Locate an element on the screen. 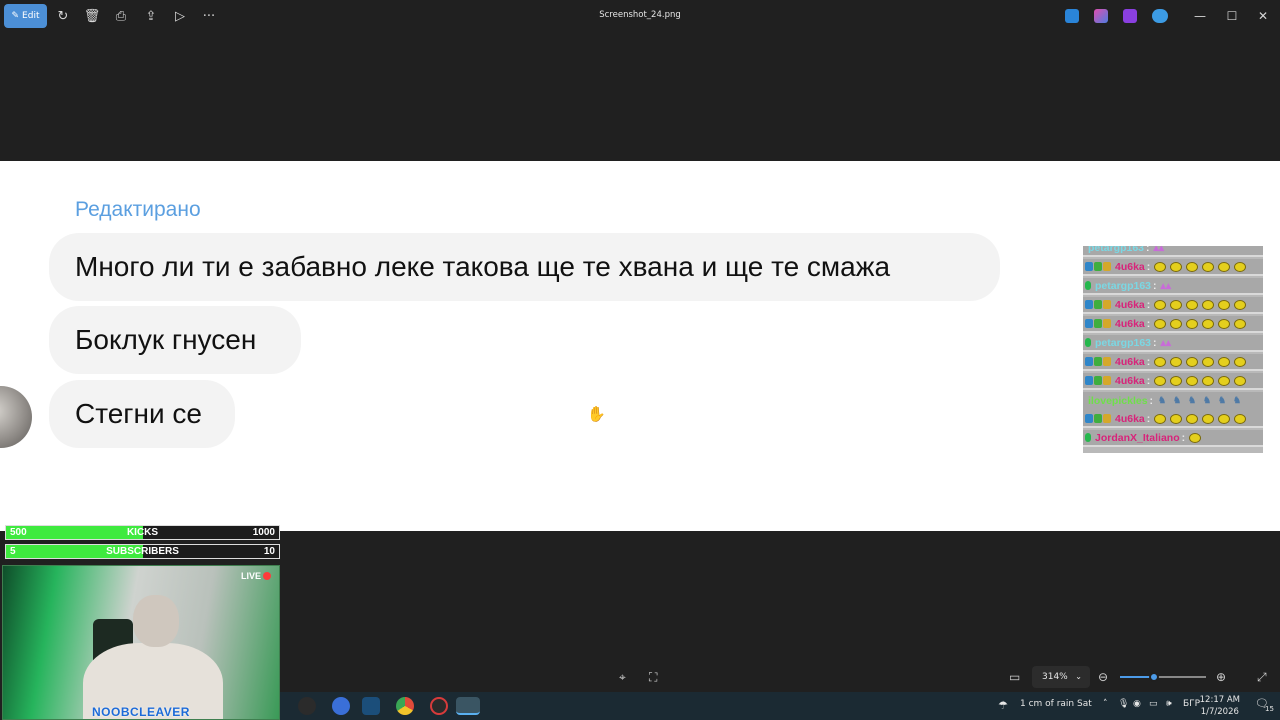 This screenshot has width=1280, height=720. more-options-button: ··· is located at coordinates (209, 16).